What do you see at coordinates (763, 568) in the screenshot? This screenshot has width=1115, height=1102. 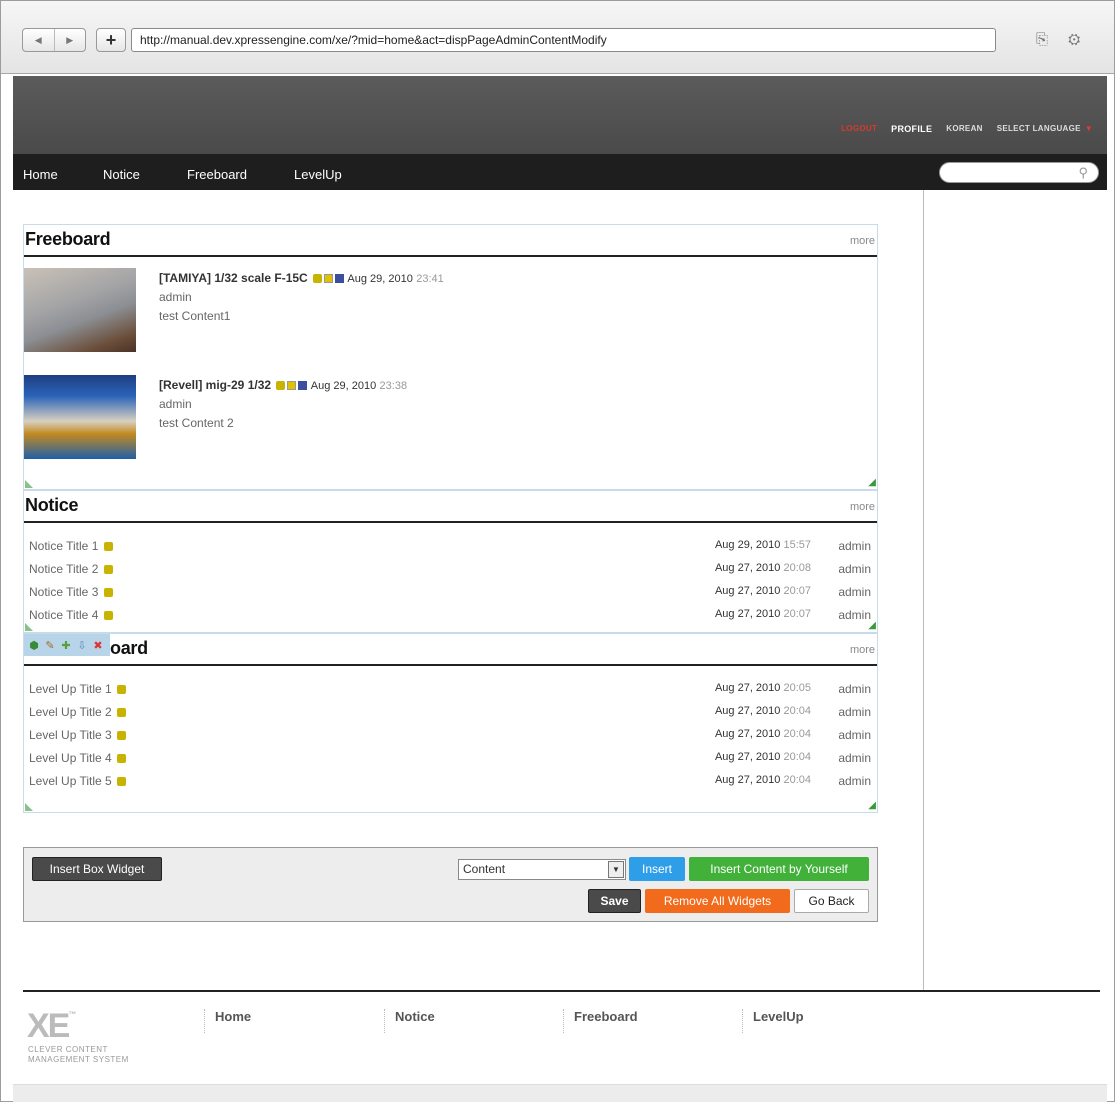 I see `list-item-date: Aug 27, 2010 20:08` at bounding box center [763, 568].